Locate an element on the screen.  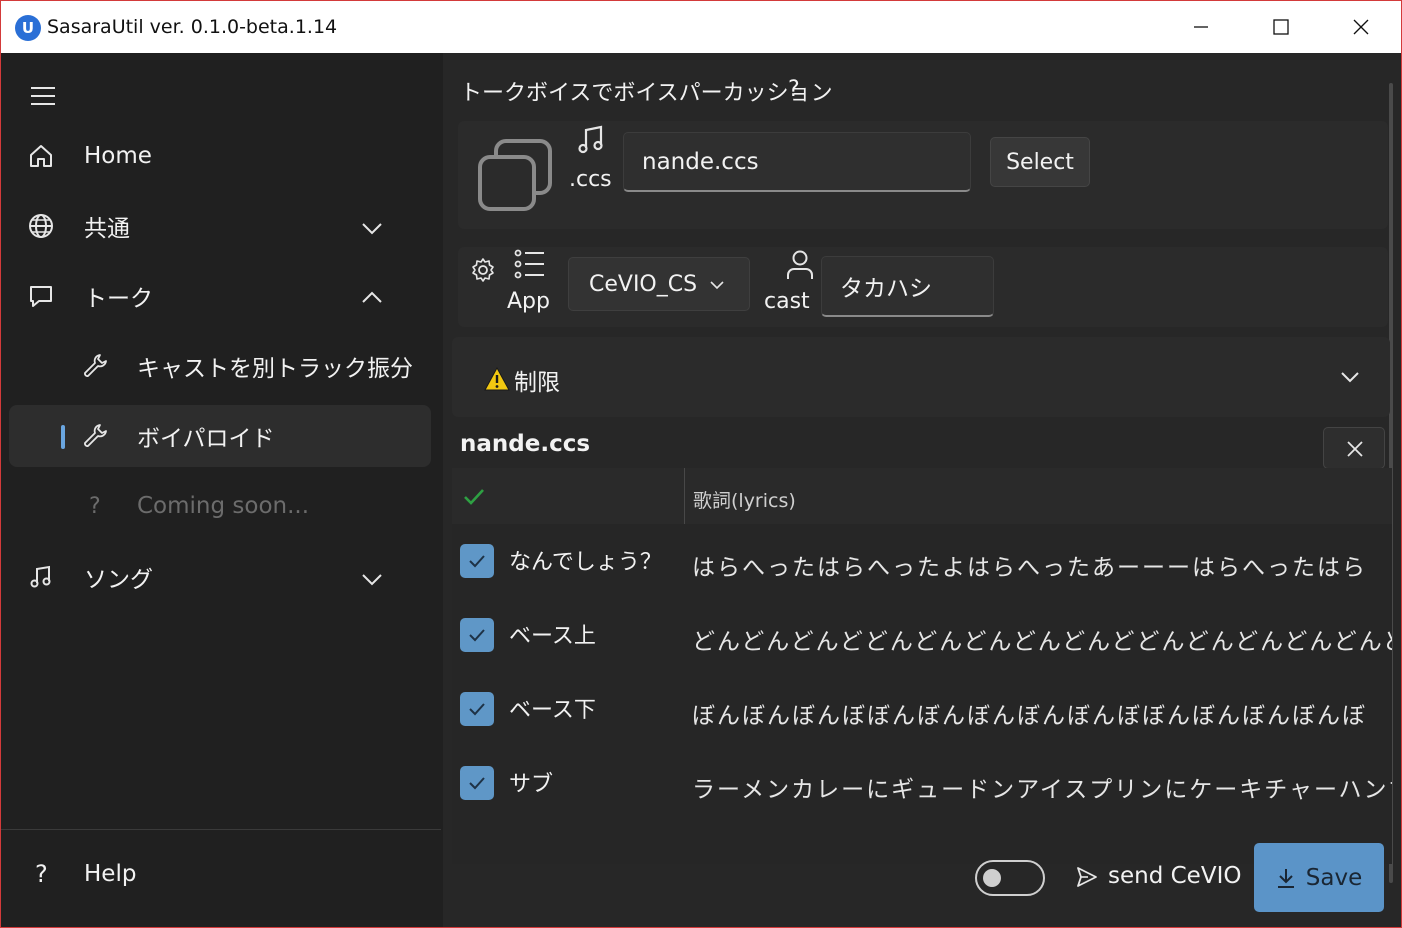
track-name: ベース下 is located at coordinates (552, 710).